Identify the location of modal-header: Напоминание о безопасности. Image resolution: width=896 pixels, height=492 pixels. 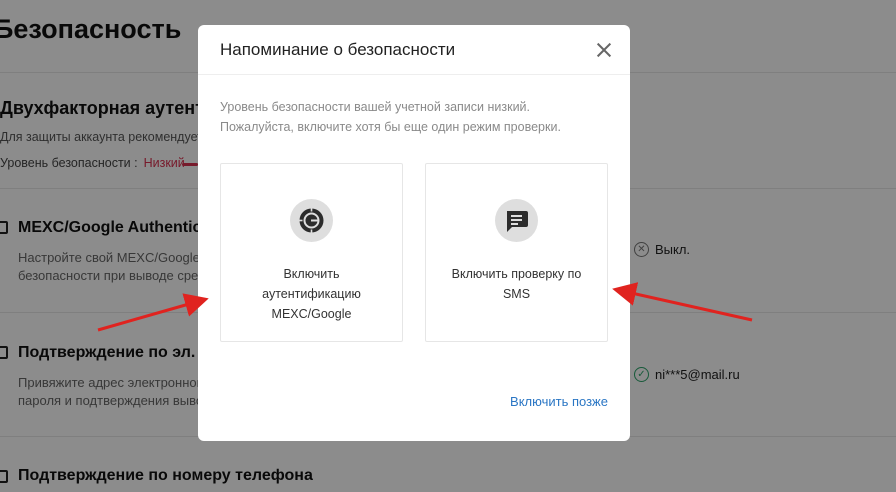
(414, 50).